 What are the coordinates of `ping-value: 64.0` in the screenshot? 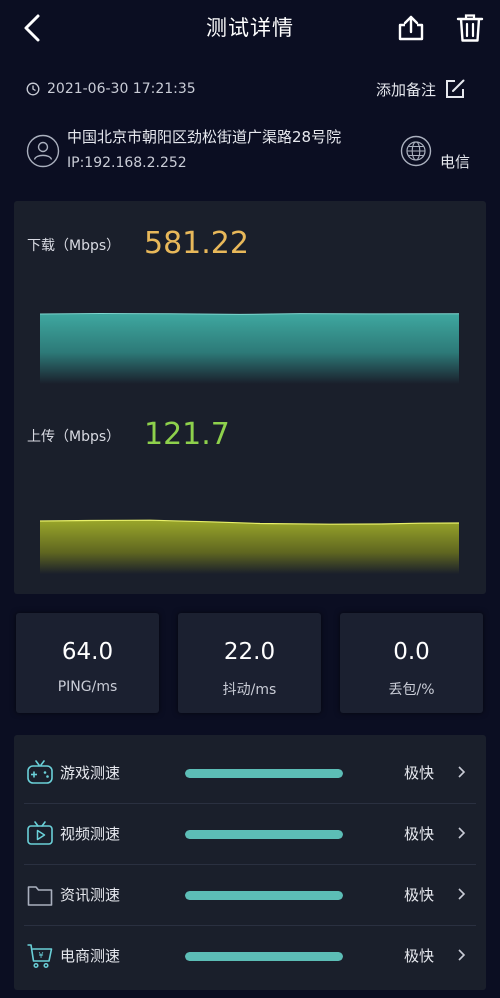 It's located at (87, 652).